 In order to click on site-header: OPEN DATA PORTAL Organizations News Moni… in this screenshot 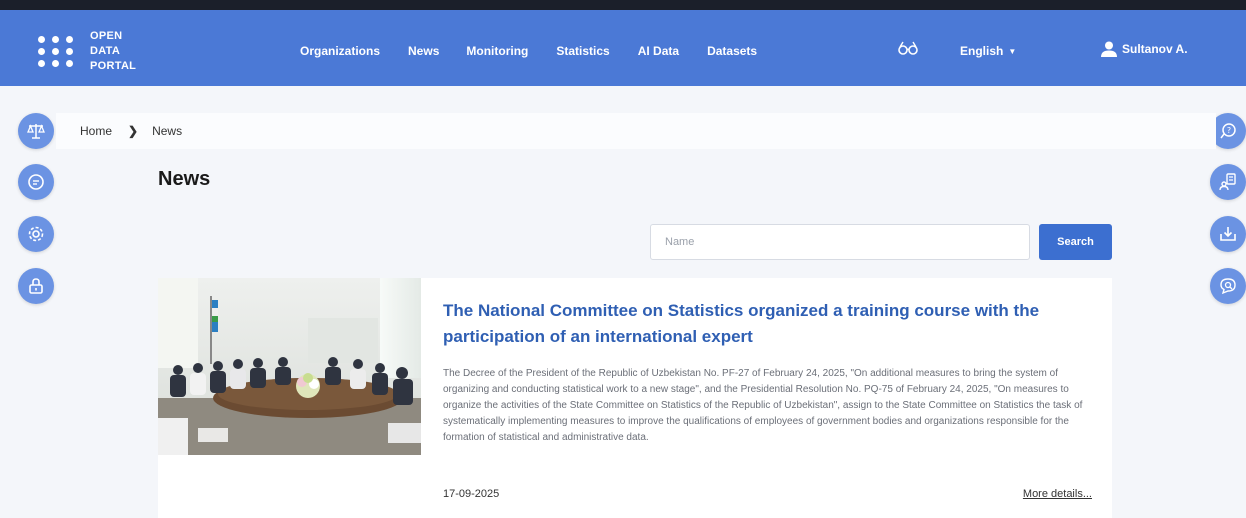, I will do `click(623, 48)`.